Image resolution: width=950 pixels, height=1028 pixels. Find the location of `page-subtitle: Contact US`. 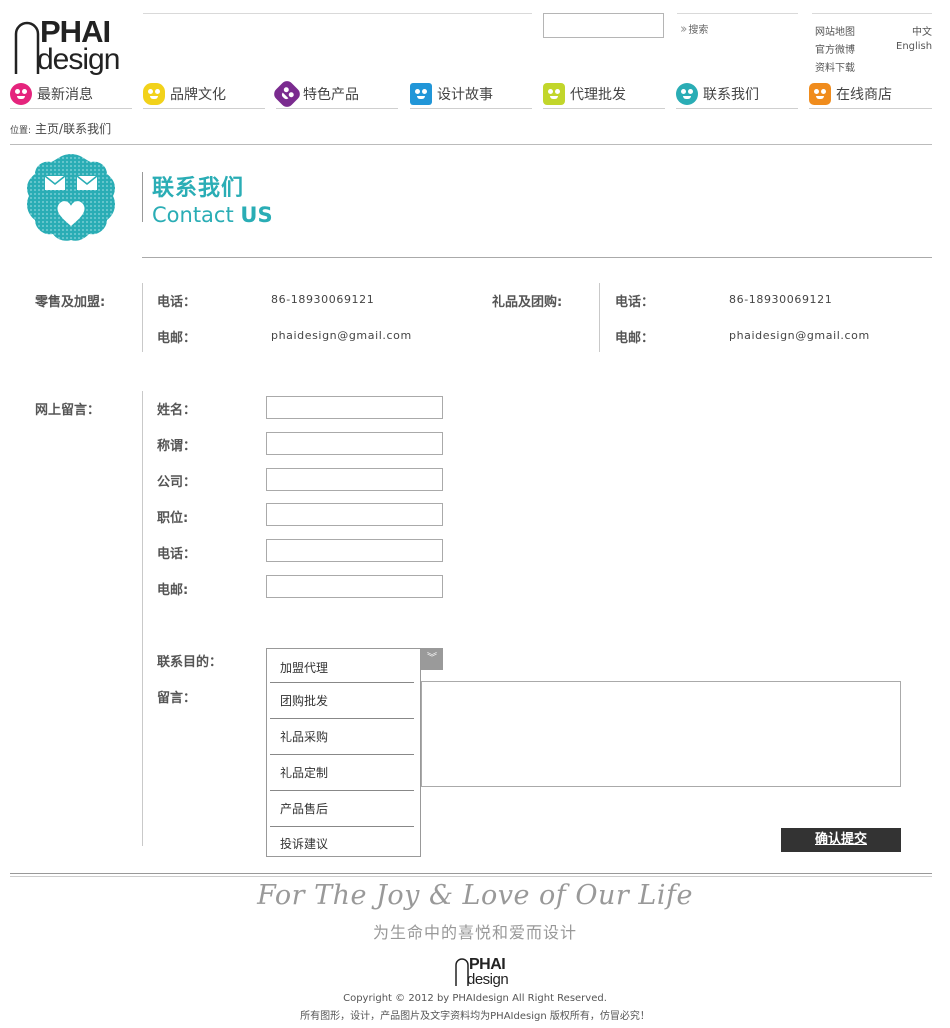

page-subtitle: Contact US is located at coordinates (212, 215).